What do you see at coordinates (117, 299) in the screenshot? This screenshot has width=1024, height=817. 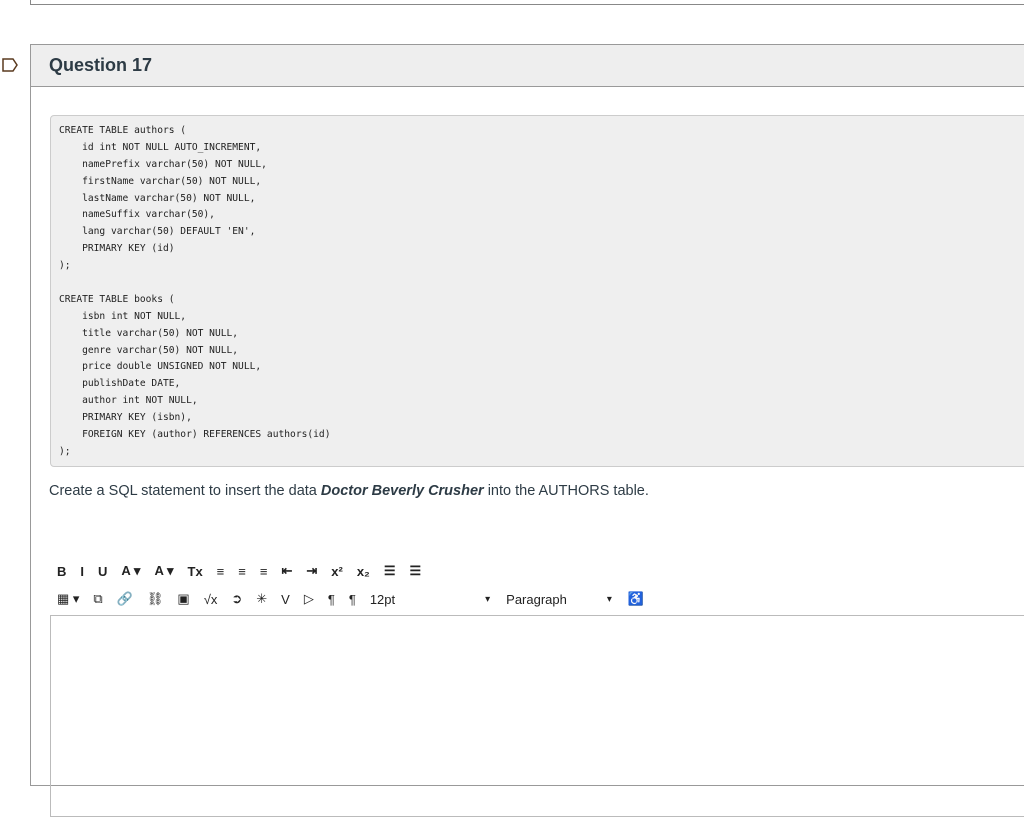 I see `code-line: CREATE TABLE books (` at bounding box center [117, 299].